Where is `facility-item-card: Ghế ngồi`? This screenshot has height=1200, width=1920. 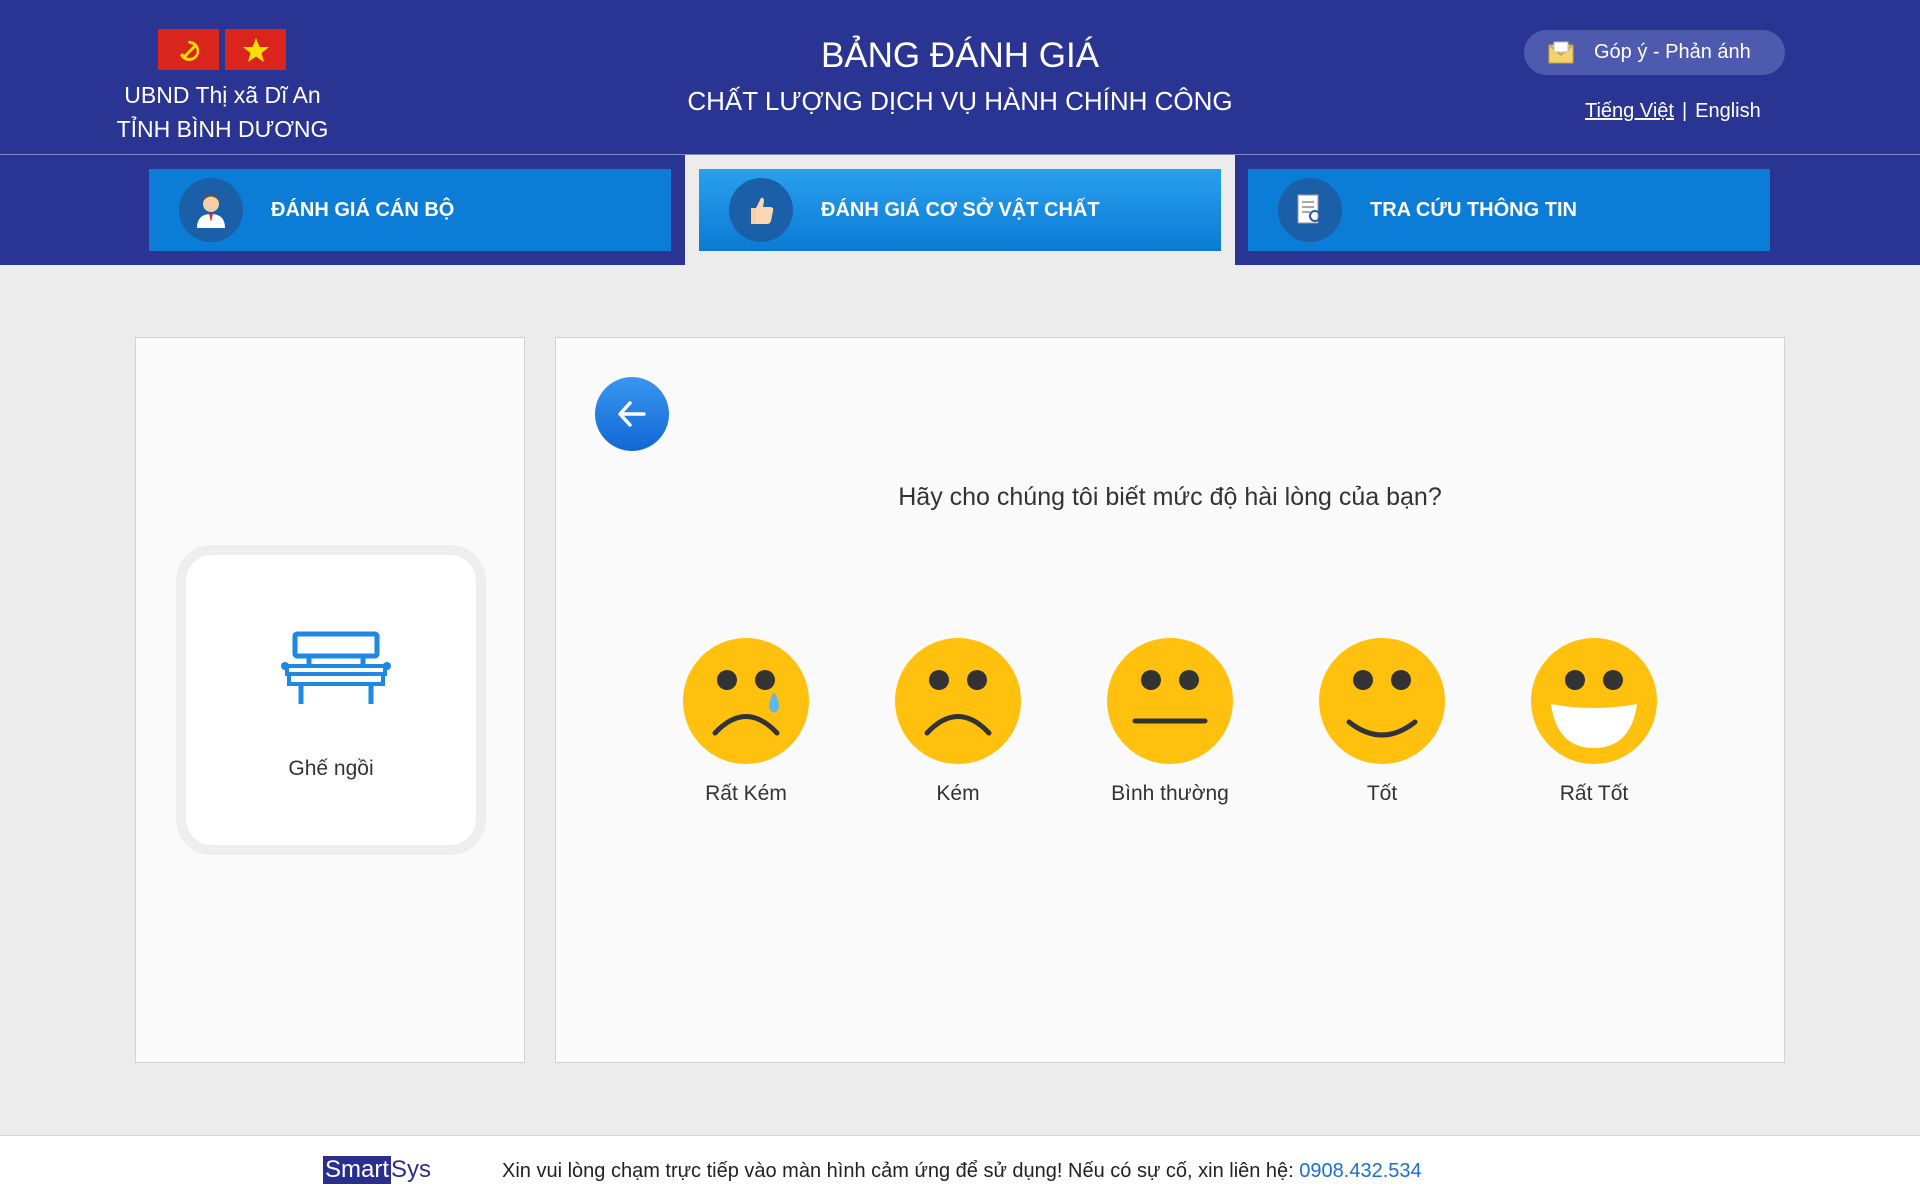
facility-item-card: Ghế ngồi is located at coordinates (331, 700).